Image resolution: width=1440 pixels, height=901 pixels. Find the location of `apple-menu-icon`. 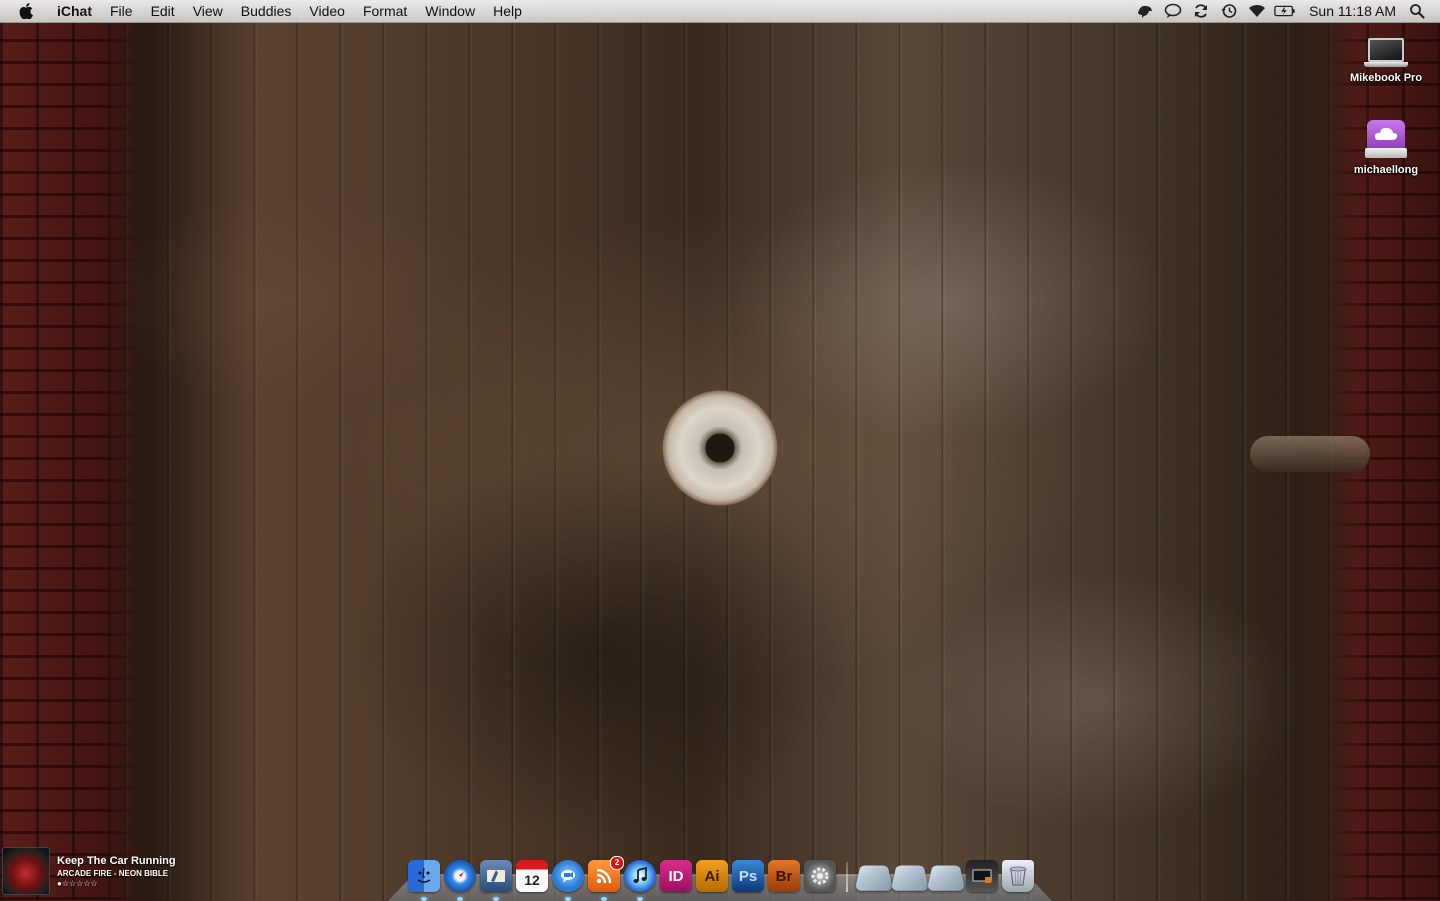

apple-menu-icon is located at coordinates (26, 11).